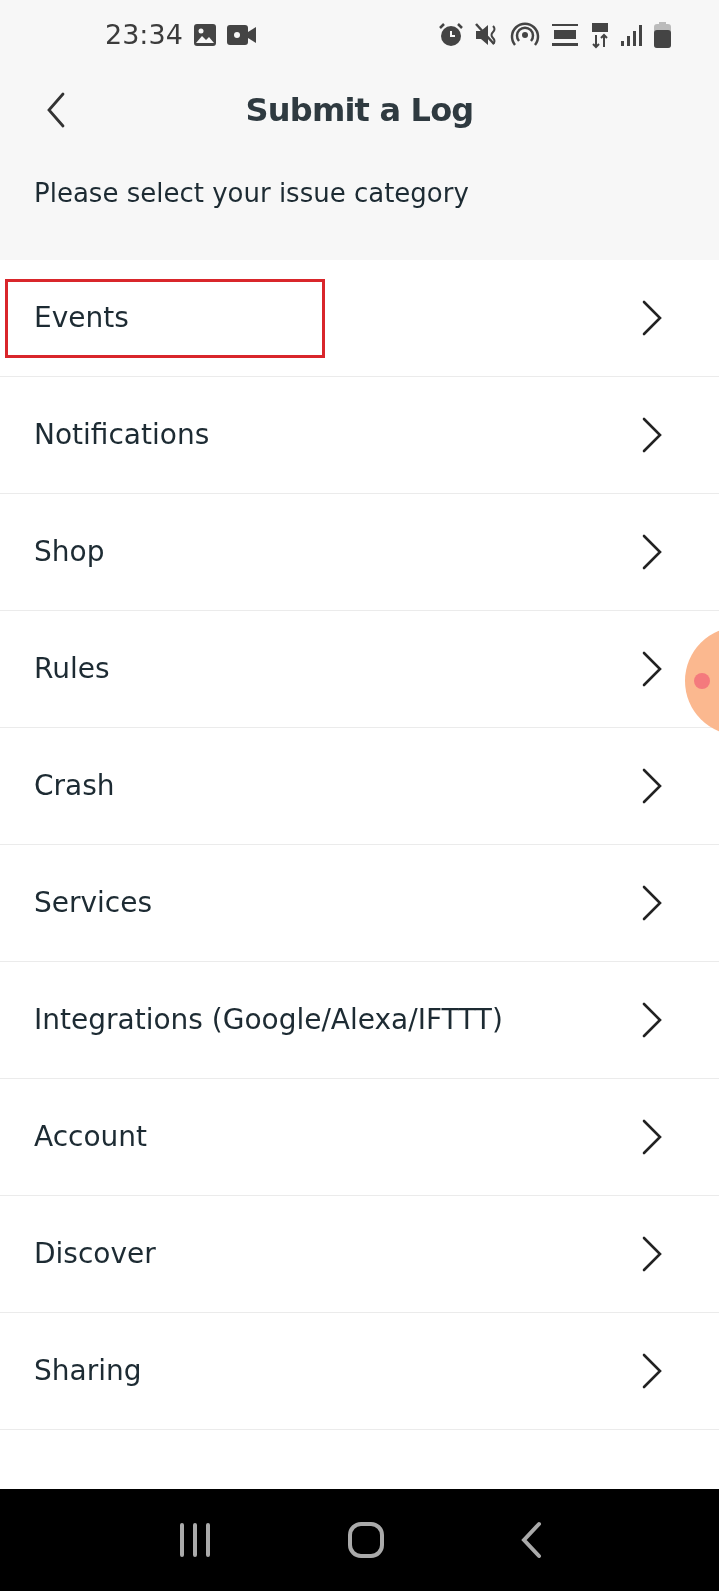 This screenshot has width=719, height=1591. I want to click on category-label: Rules, so click(71, 669).